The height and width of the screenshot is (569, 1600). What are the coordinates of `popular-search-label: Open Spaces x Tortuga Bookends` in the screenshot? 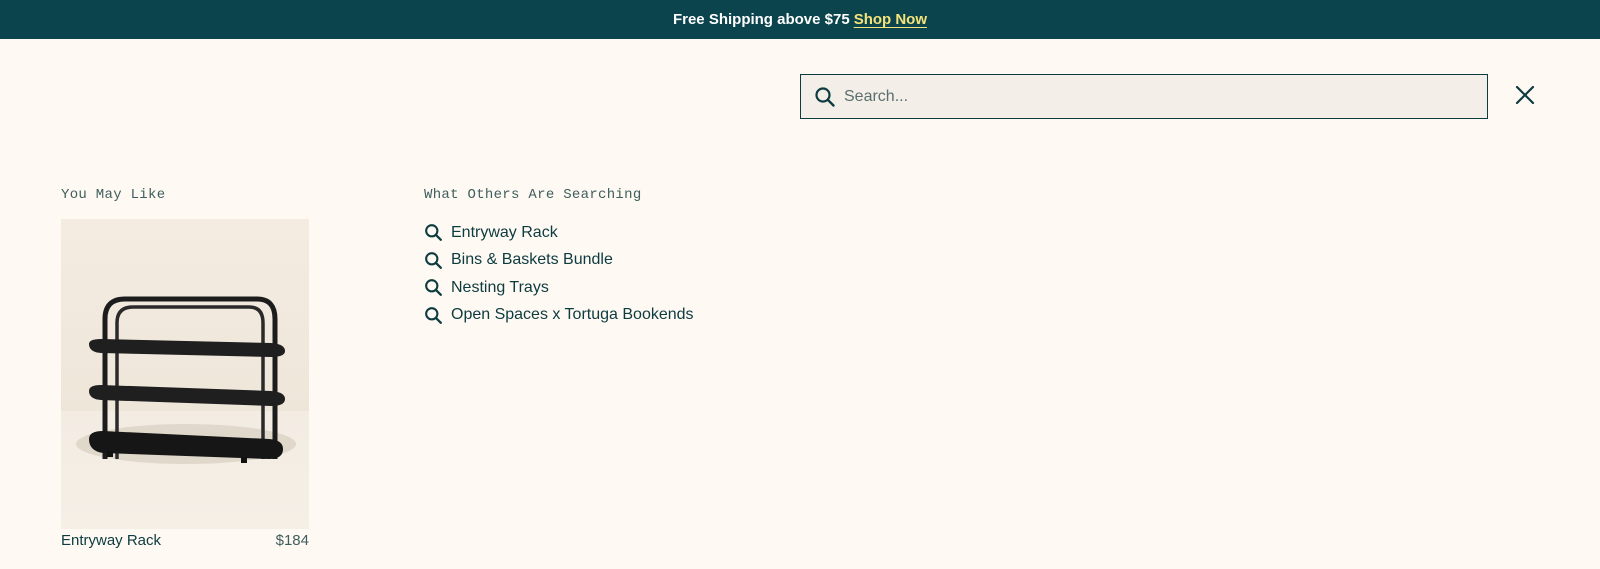 It's located at (572, 315).